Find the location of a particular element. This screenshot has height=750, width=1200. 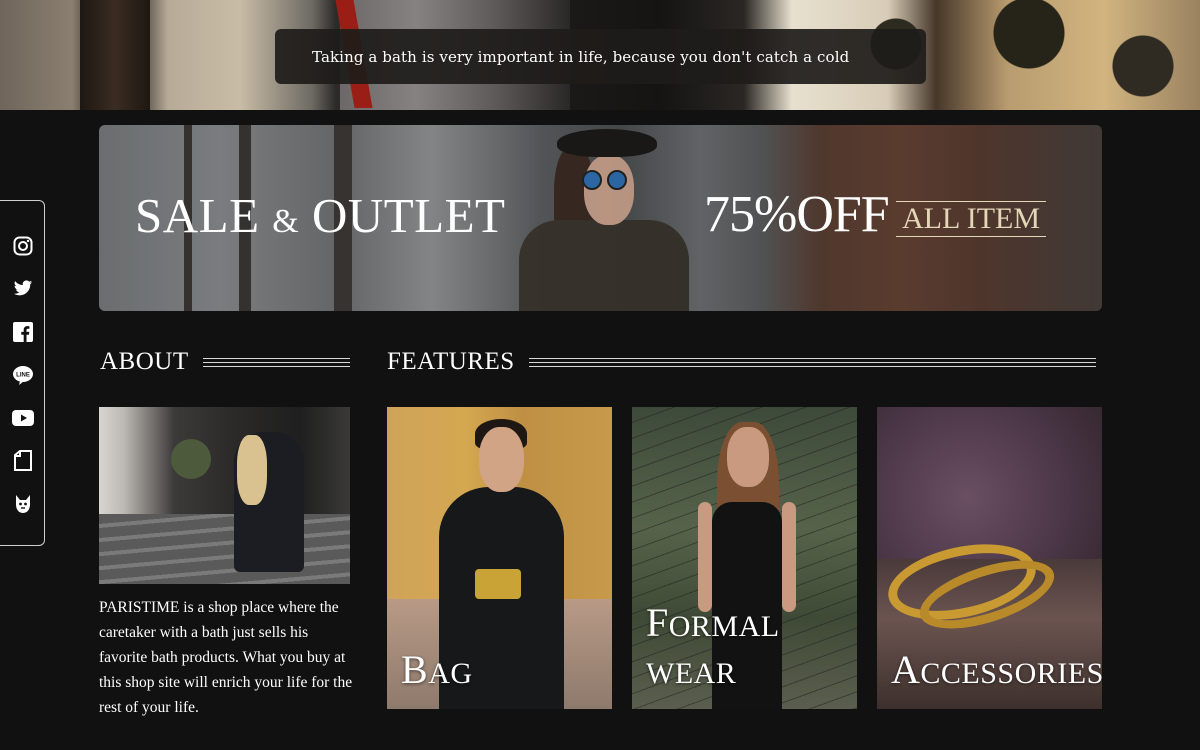

label-initial: F is located at coordinates (657, 622).